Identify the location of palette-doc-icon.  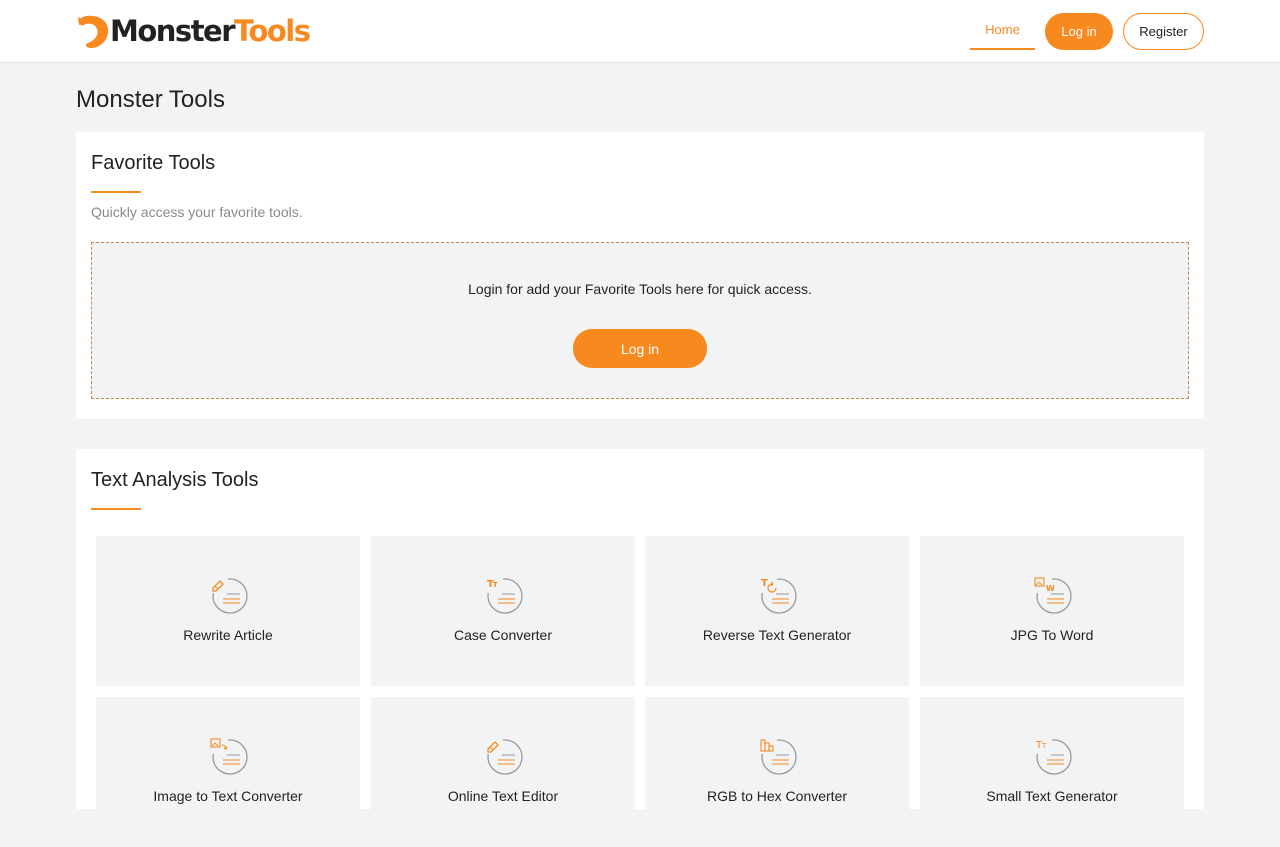
(778, 756).